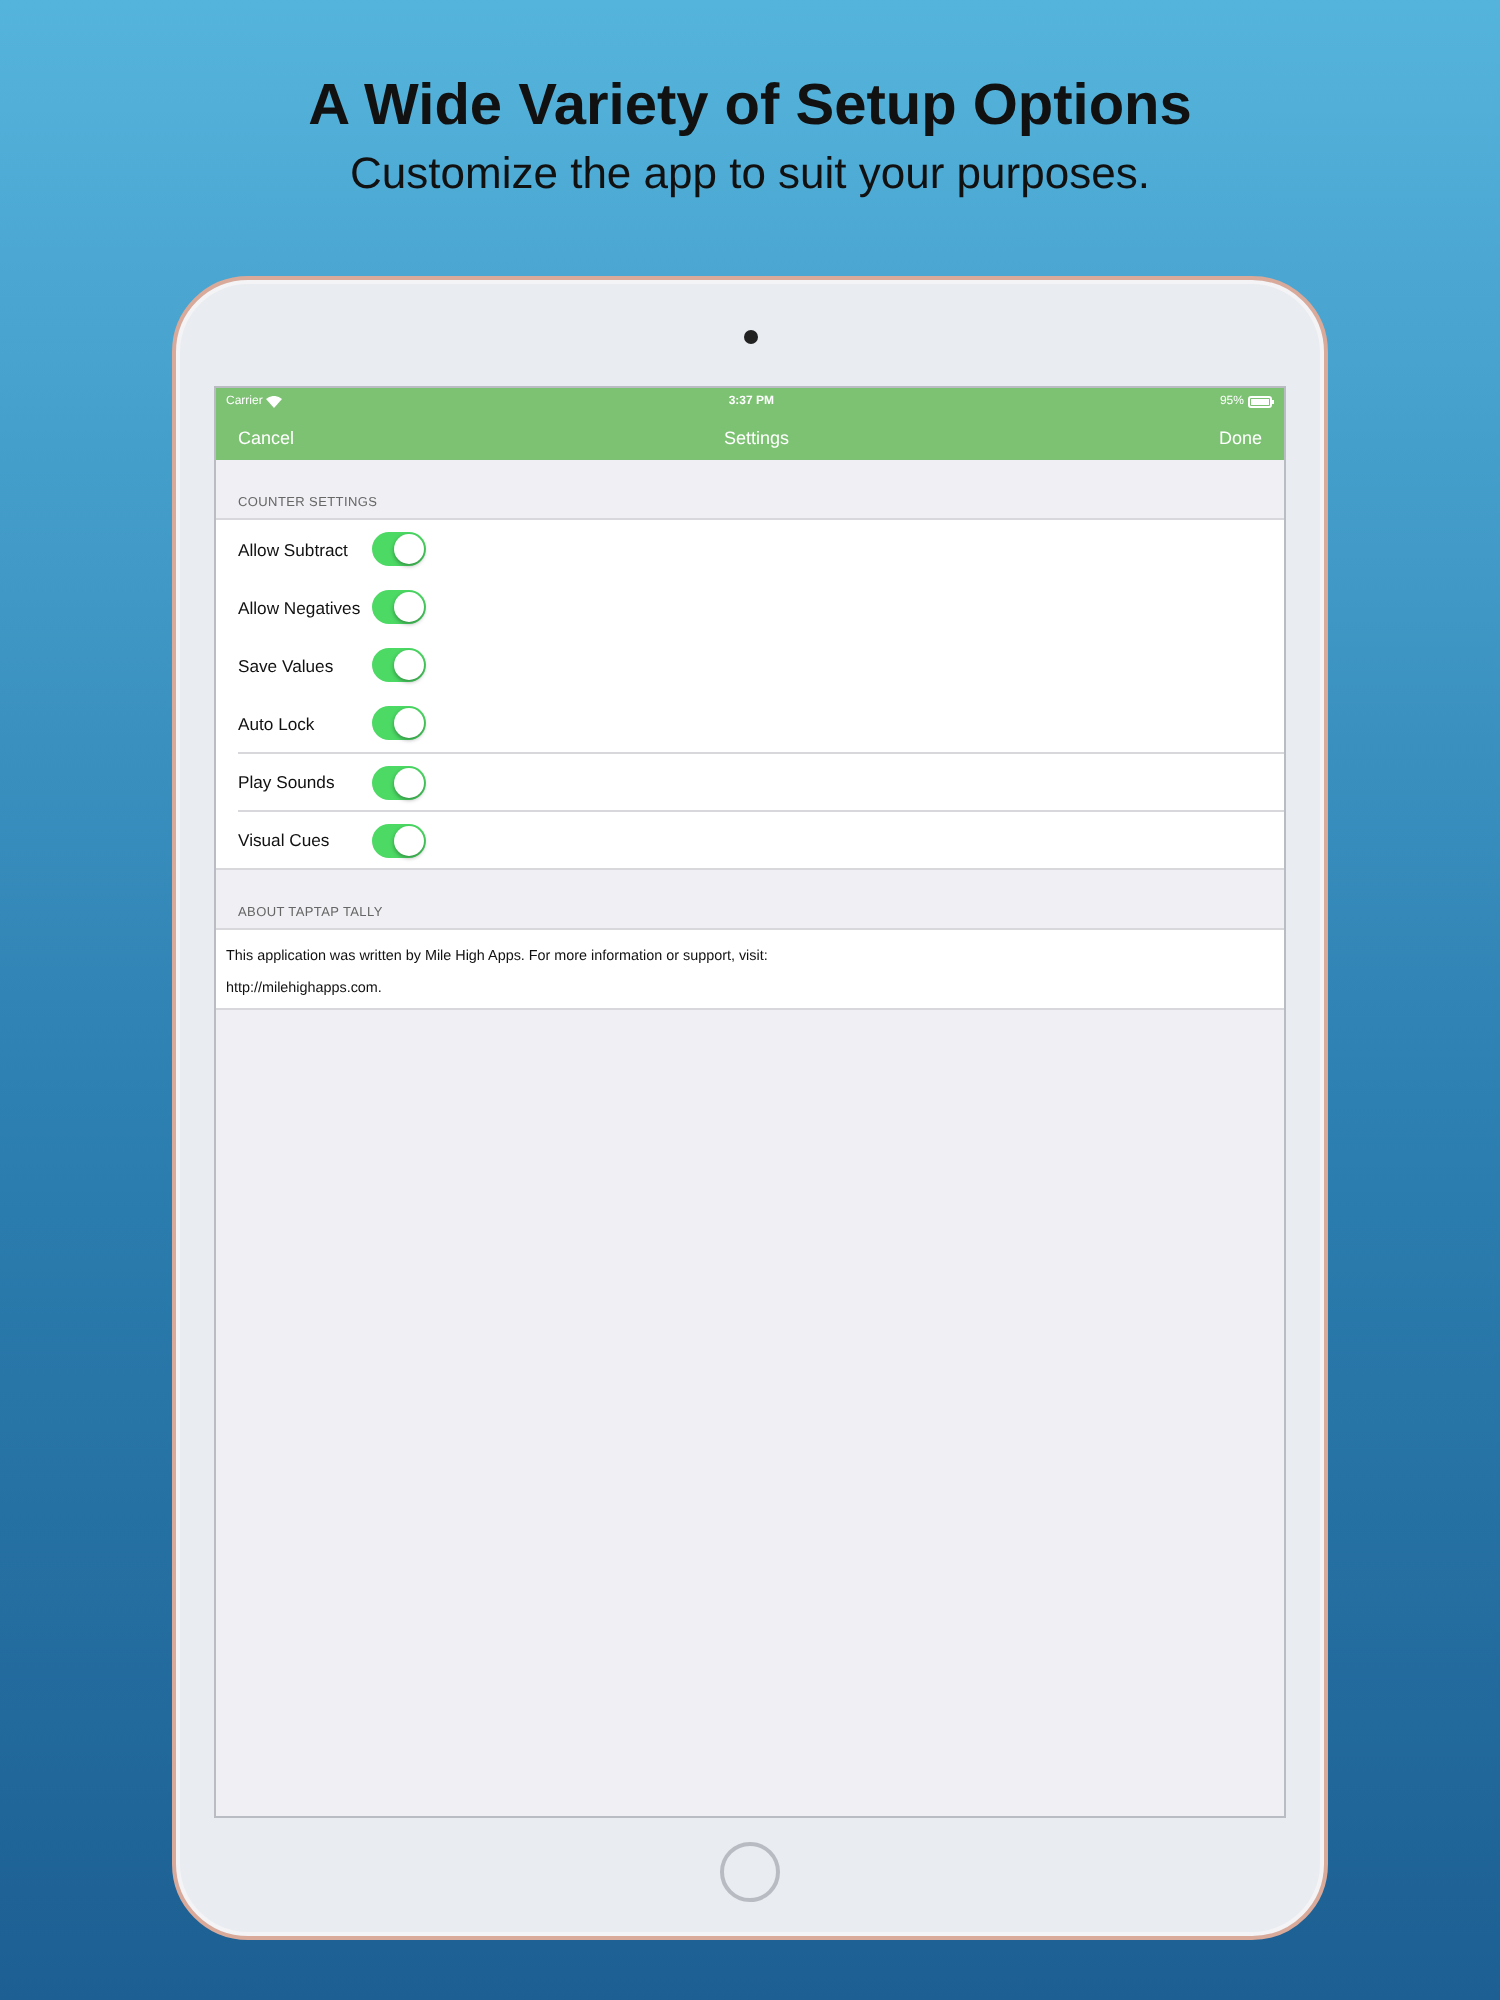 Image resolution: width=1500 pixels, height=2000 pixels. I want to click on done-button: Done, so click(1240, 437).